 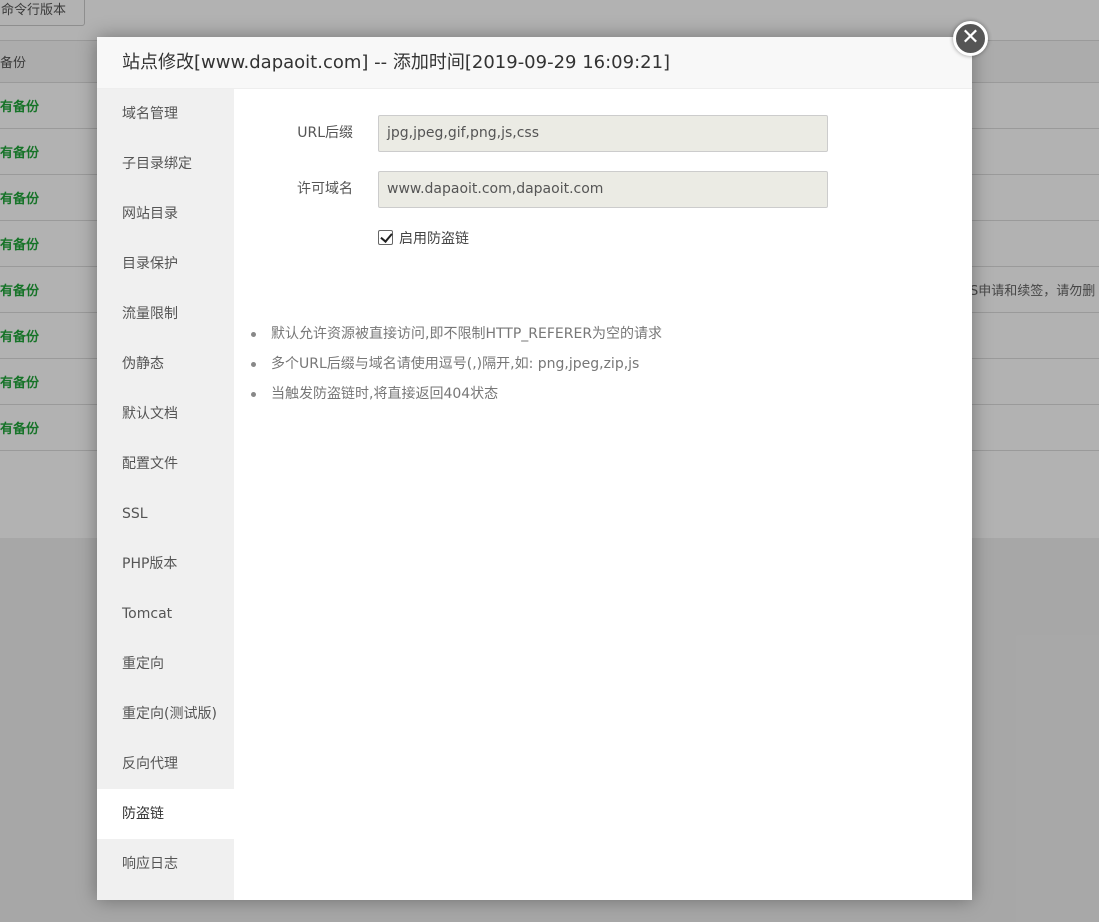 I want to click on url-suffix-input: jpg,jpeg,gif,png,js,css, so click(x=603, y=133).